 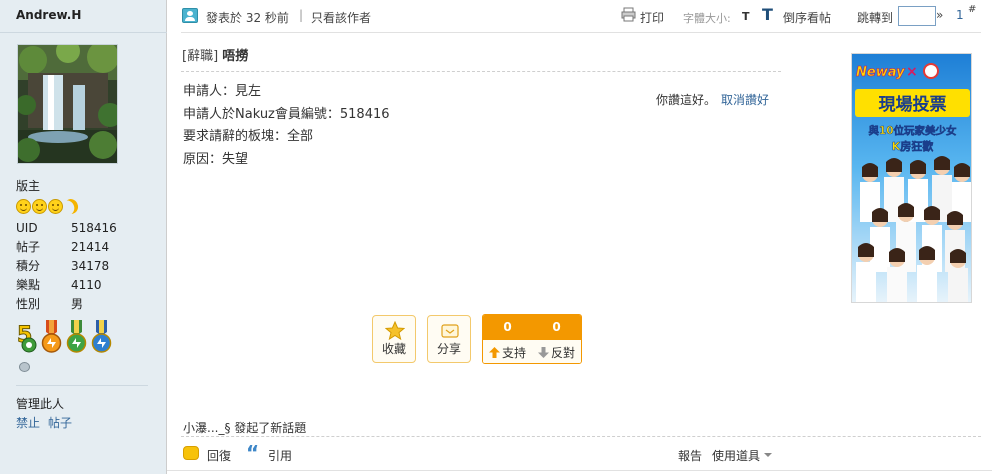 I want to click on oppose-label: 反對, so click(x=562, y=352).